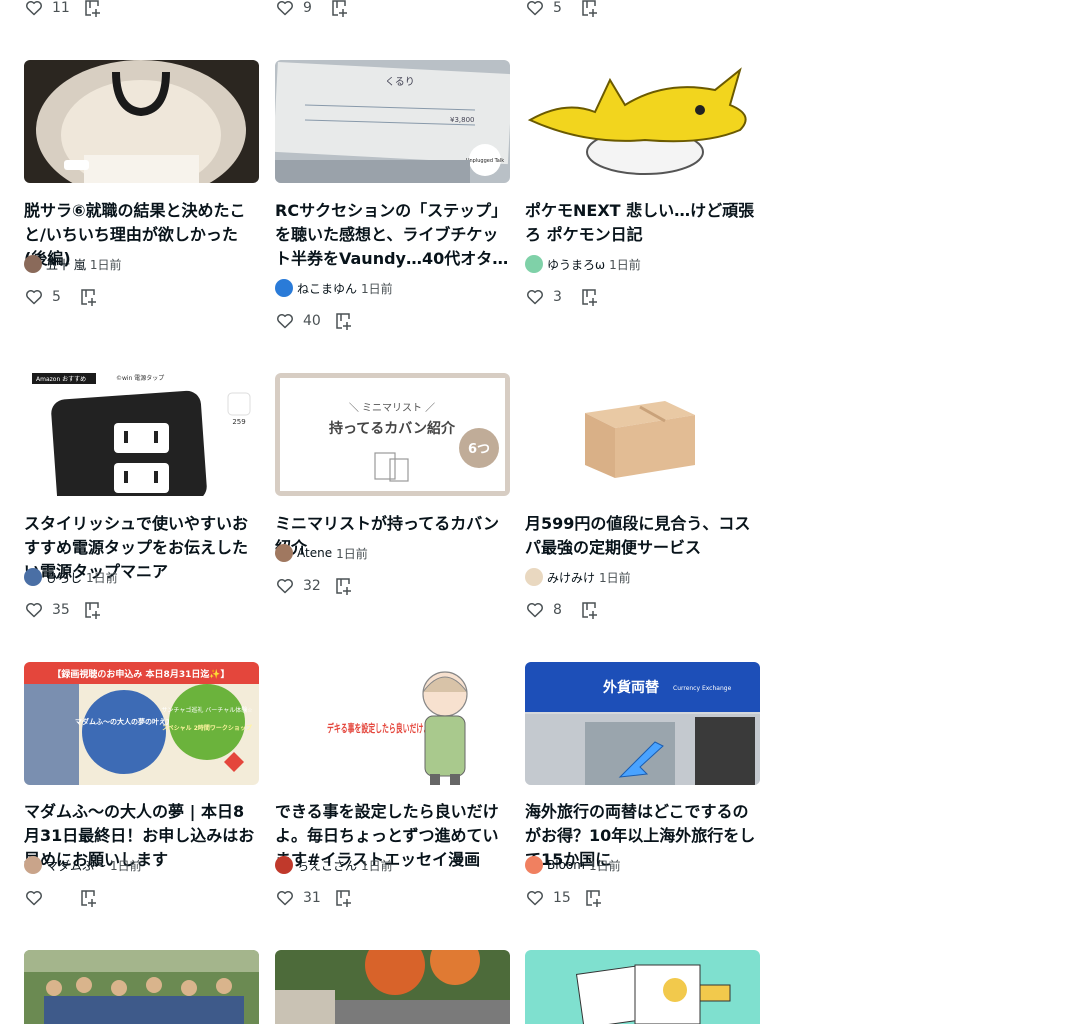 The width and height of the screenshot is (1080, 1024). I want to click on like-button: 35, so click(47, 610).